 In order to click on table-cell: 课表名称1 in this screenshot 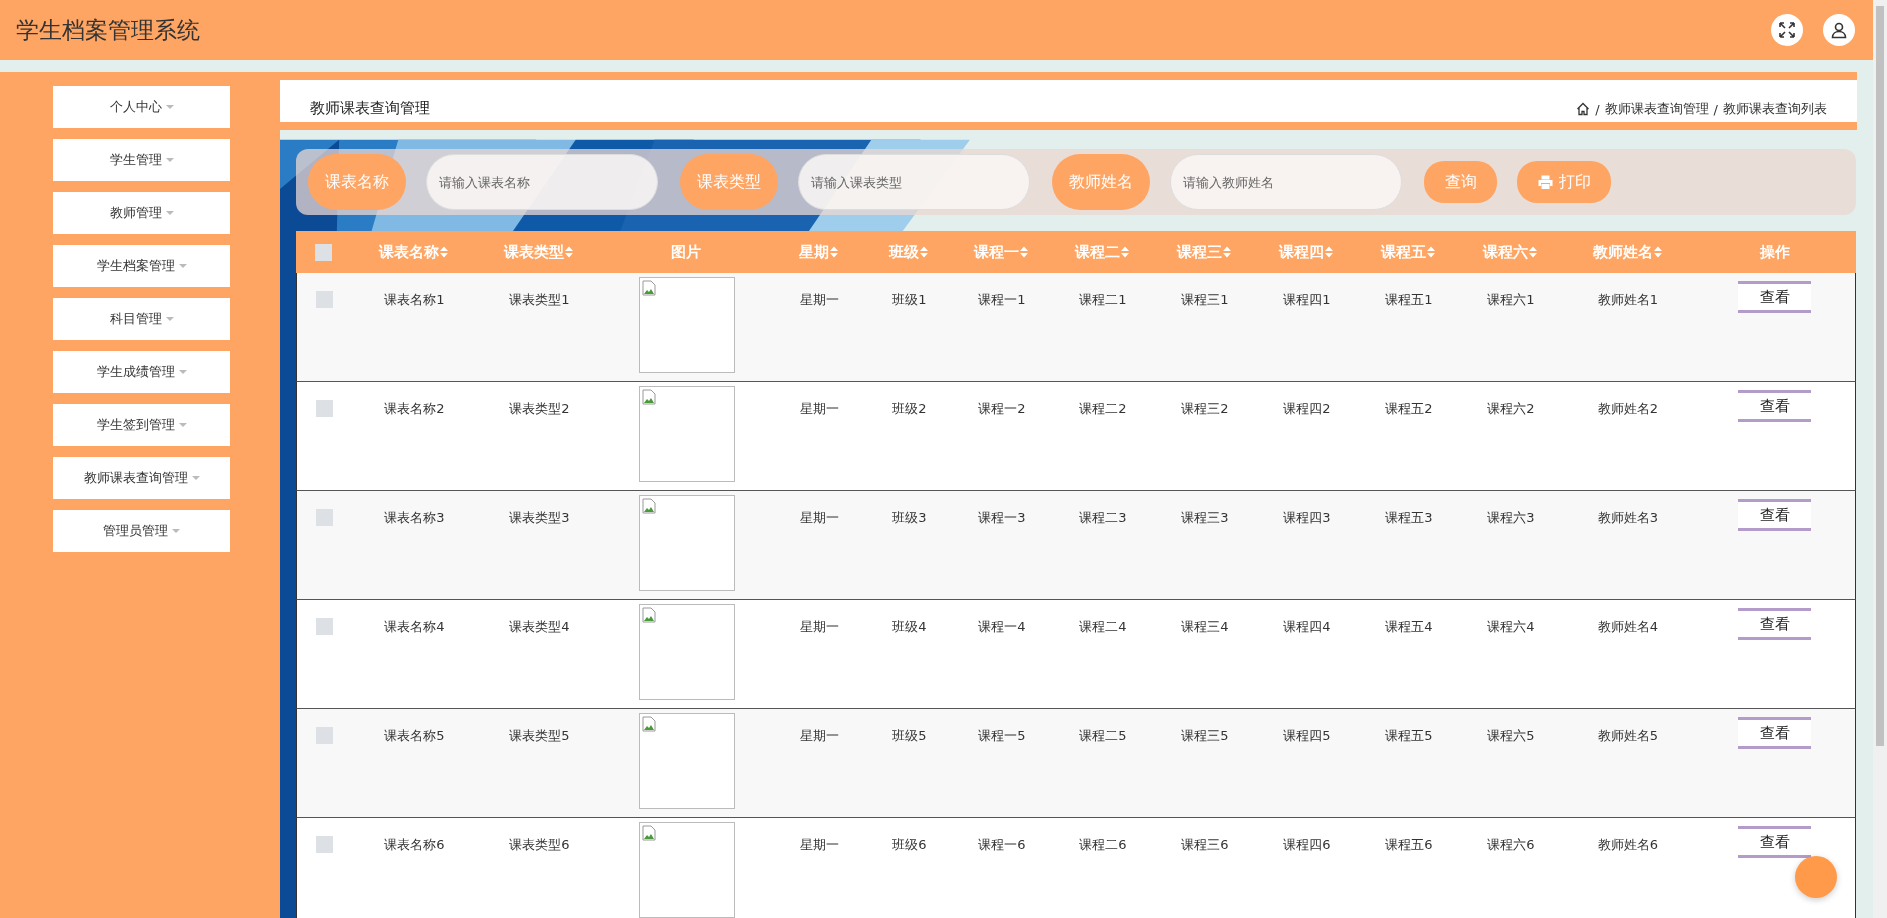, I will do `click(414, 300)`.